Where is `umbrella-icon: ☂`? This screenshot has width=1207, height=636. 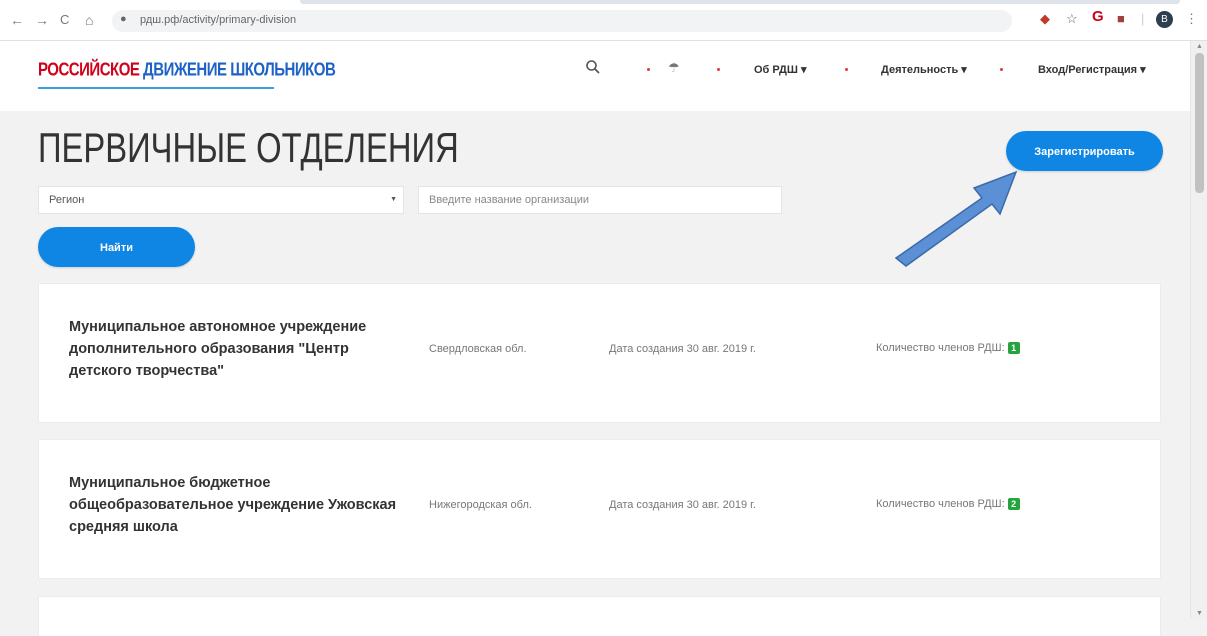
umbrella-icon: ☂ is located at coordinates (674, 68).